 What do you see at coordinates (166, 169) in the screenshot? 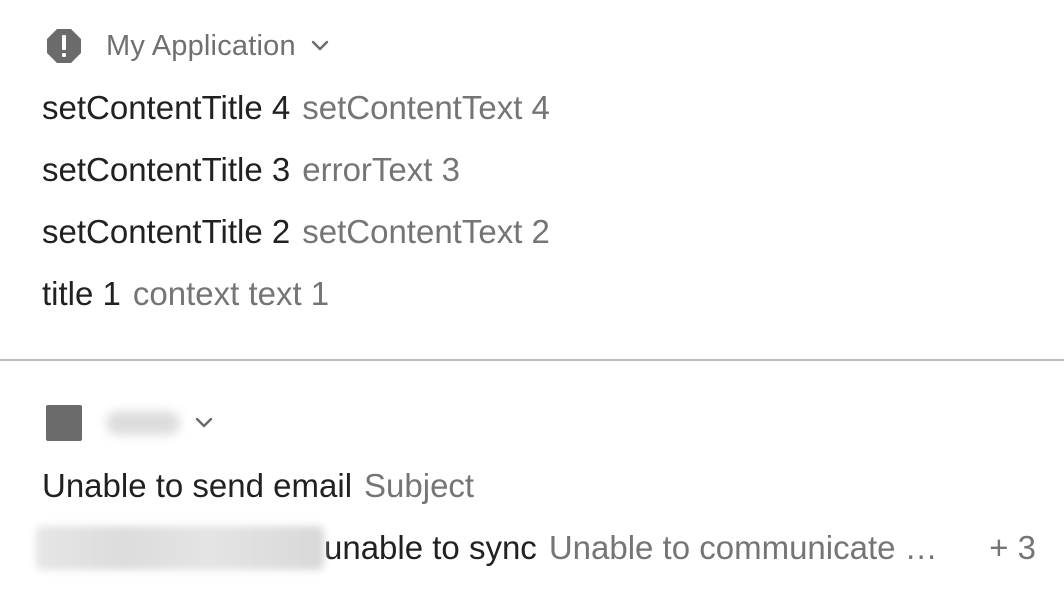
I see `notification-title: setContentTitle 3` at bounding box center [166, 169].